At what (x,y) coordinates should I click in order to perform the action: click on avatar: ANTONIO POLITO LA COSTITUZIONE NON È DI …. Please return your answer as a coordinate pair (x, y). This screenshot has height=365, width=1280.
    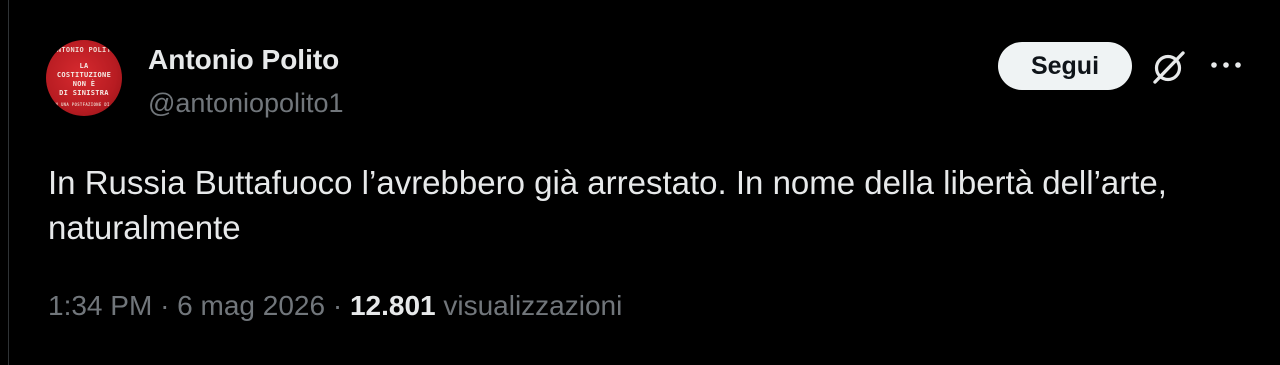
    Looking at the image, I should click on (84, 78).